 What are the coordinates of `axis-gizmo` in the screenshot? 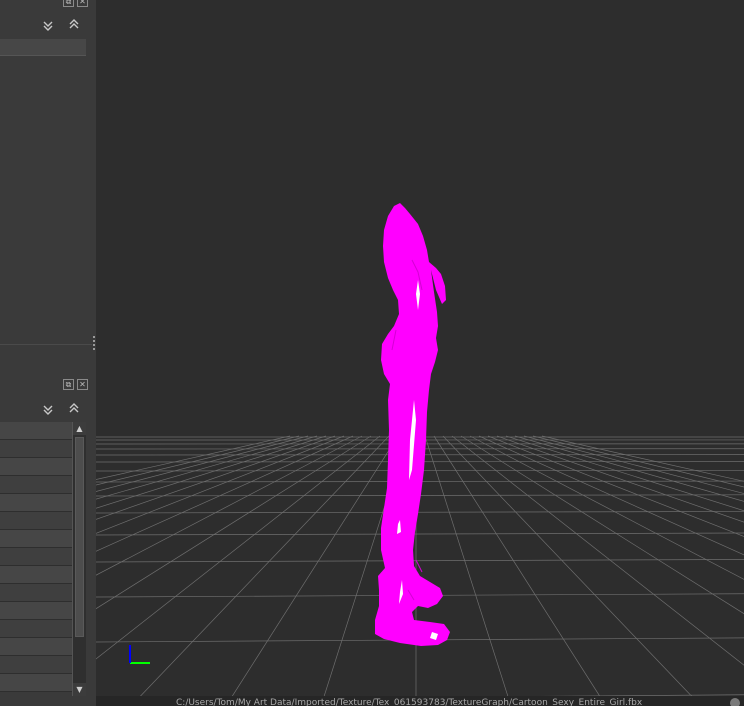 It's located at (139, 654).